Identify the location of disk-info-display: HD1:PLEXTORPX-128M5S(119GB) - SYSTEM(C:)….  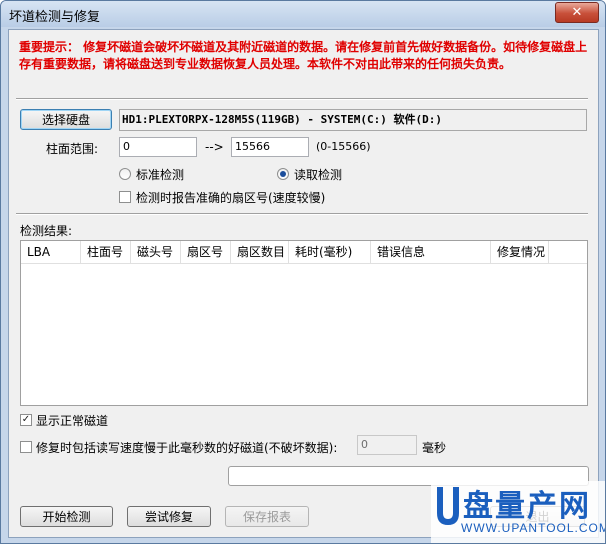
(353, 120).